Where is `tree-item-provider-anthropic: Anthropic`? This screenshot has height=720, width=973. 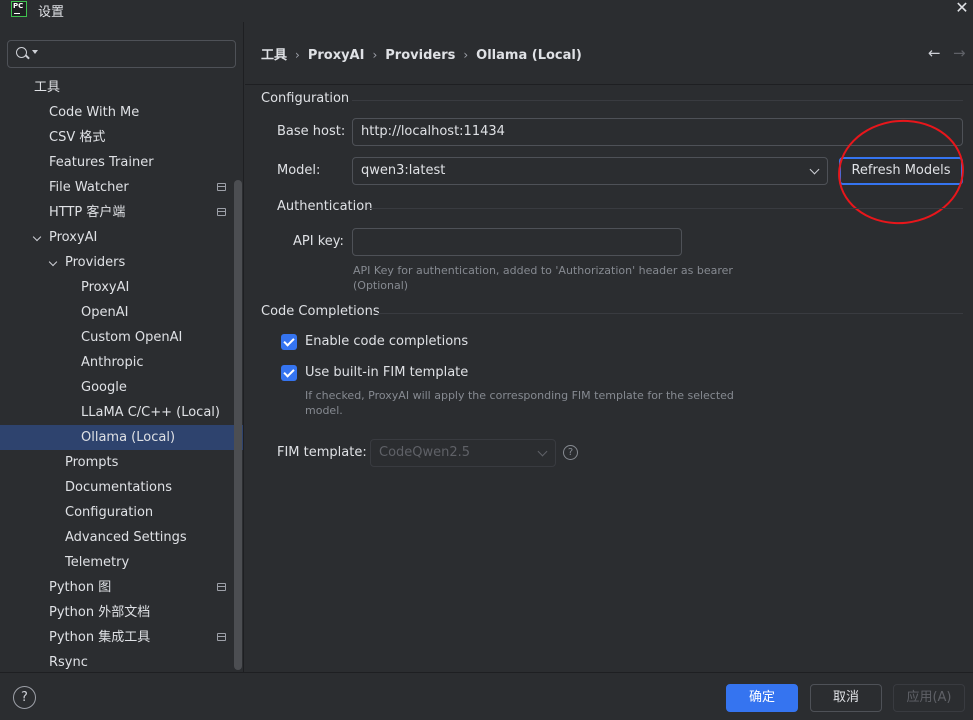
tree-item-provider-anthropic: Anthropic is located at coordinates (121, 362).